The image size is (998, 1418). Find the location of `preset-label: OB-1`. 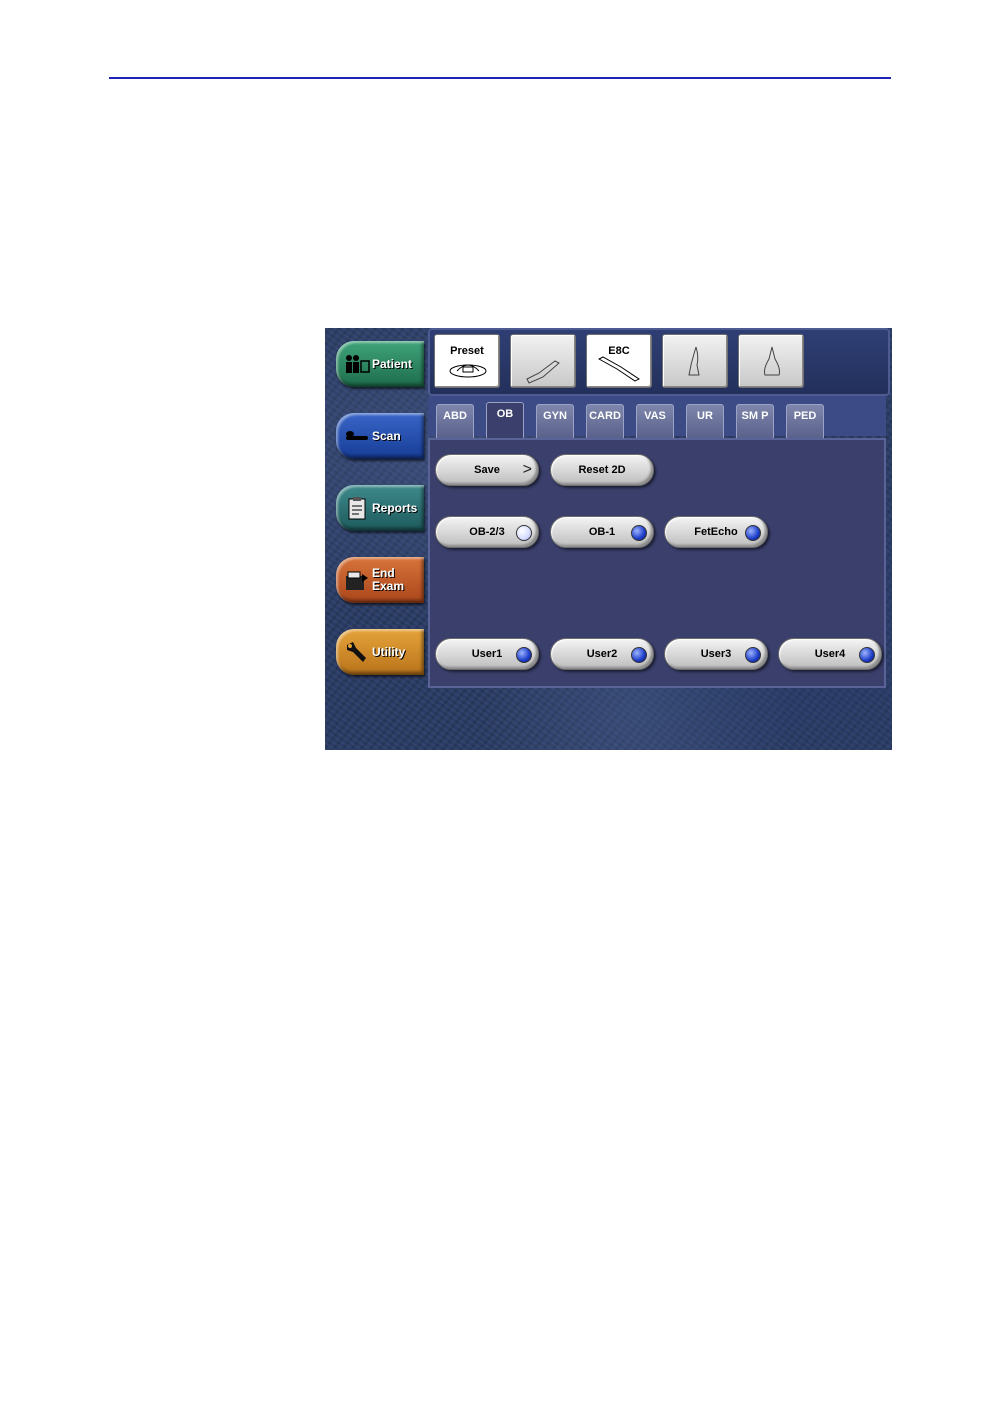

preset-label: OB-1 is located at coordinates (602, 532).